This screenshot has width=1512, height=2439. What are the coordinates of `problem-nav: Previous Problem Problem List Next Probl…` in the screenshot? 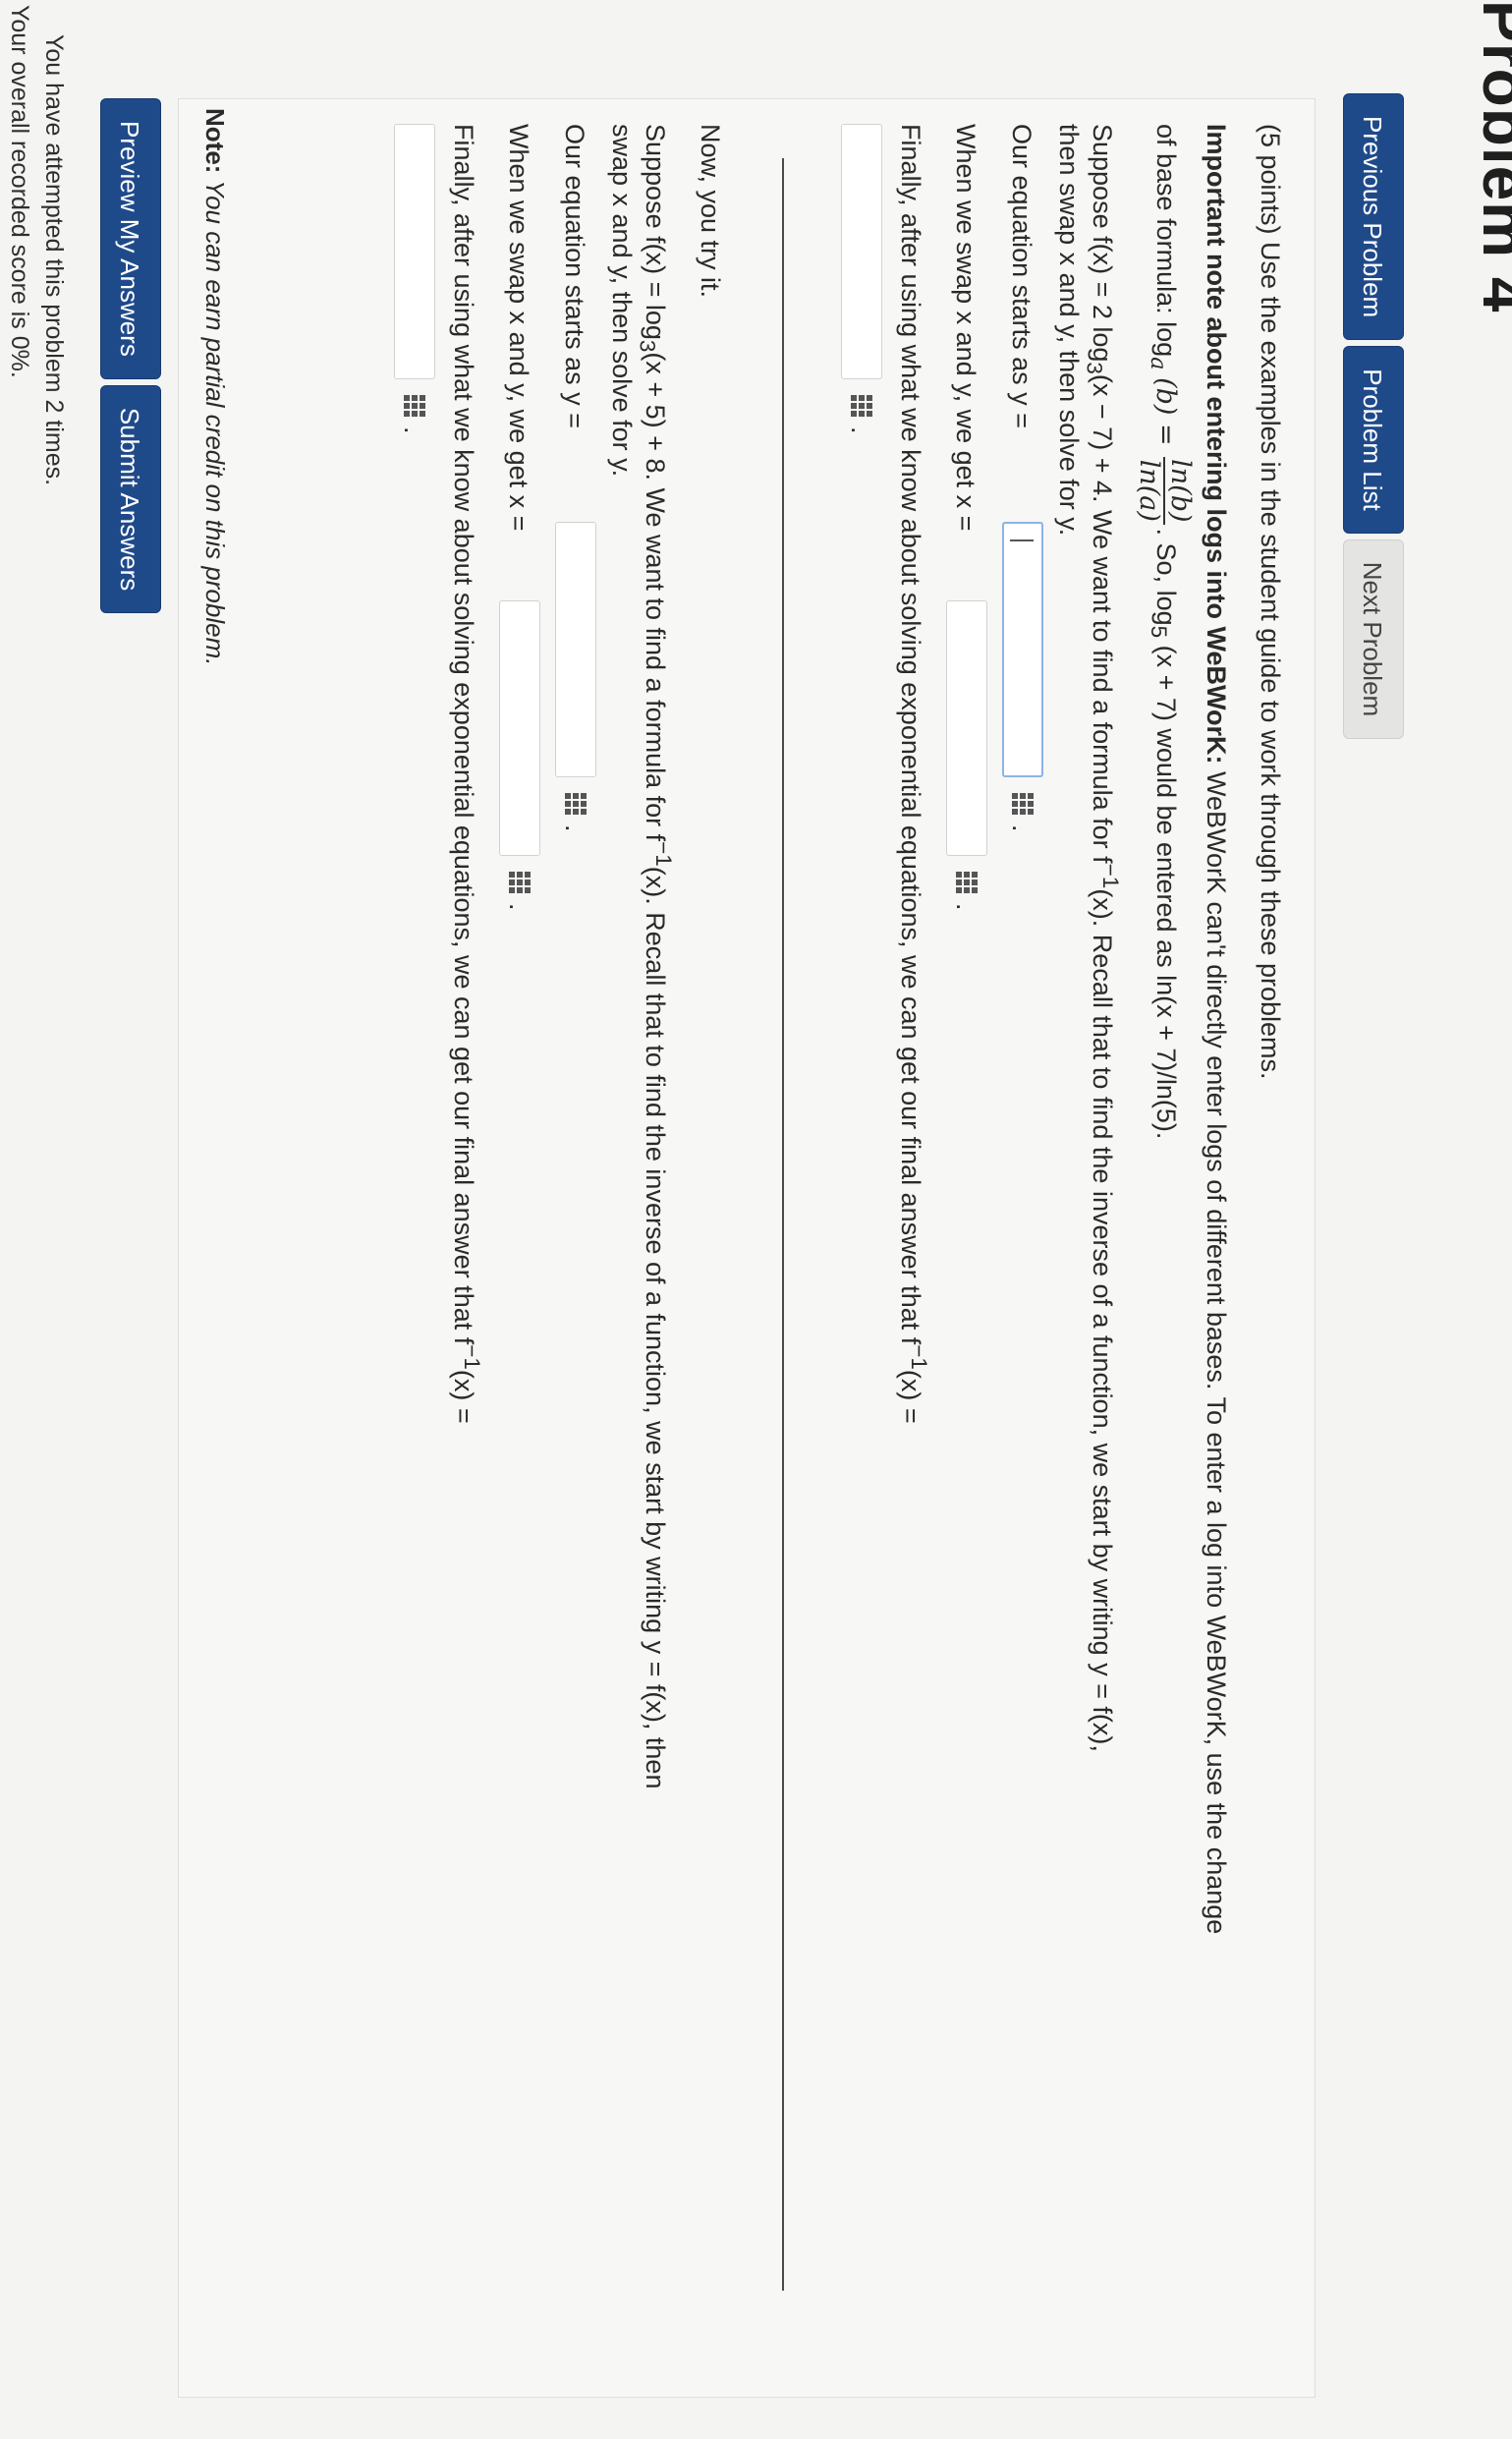 It's located at (1373, 416).